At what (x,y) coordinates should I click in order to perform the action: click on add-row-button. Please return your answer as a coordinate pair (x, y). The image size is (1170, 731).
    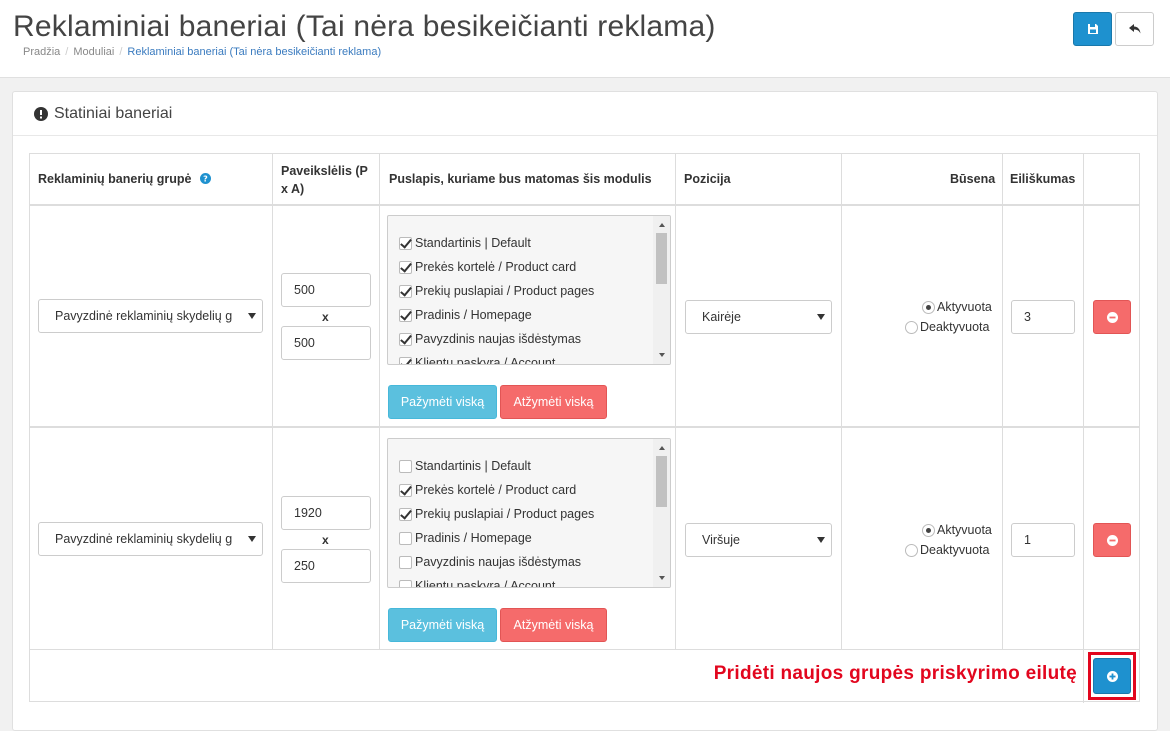
    Looking at the image, I should click on (1112, 676).